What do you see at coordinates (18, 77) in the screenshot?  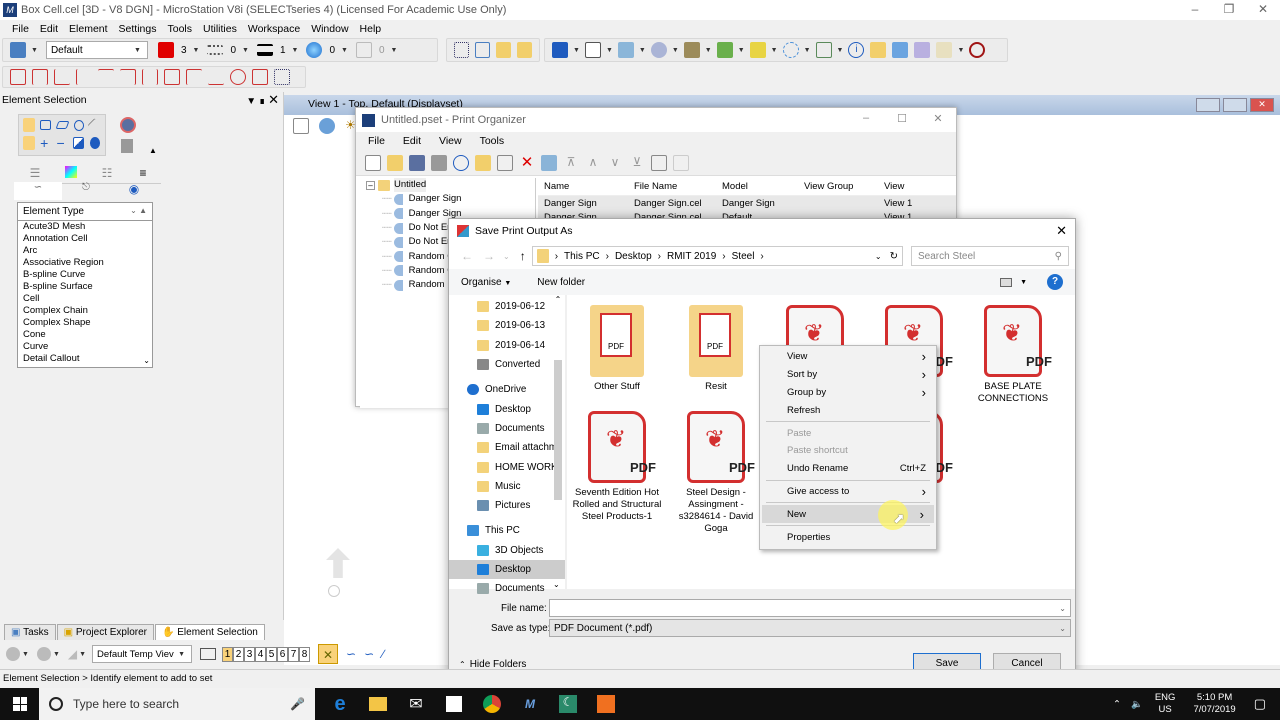 I see `dim-element-icon` at bounding box center [18, 77].